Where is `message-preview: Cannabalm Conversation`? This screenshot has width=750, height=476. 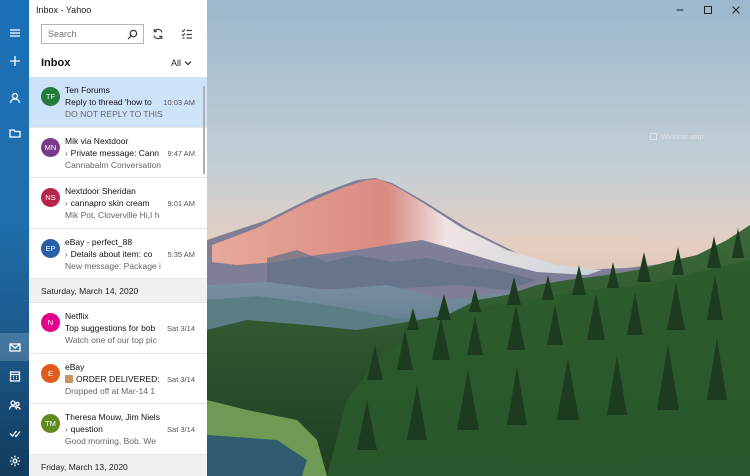 message-preview: Cannabalm Conversation is located at coordinates (113, 164).